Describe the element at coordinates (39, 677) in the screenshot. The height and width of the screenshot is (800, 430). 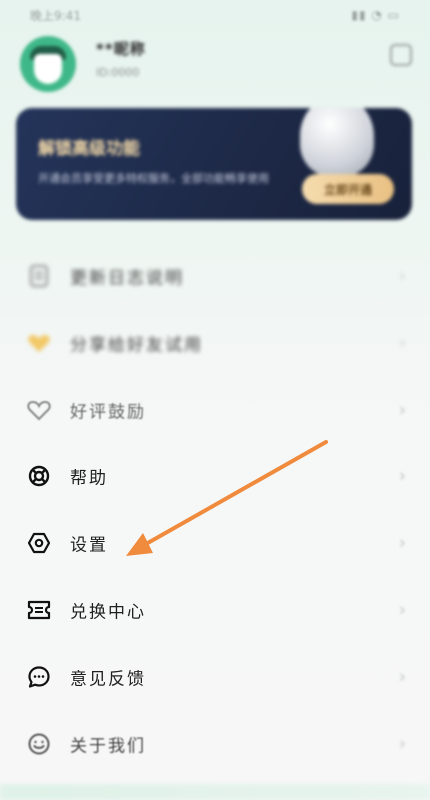
I see `chat-bubble-icon` at that location.